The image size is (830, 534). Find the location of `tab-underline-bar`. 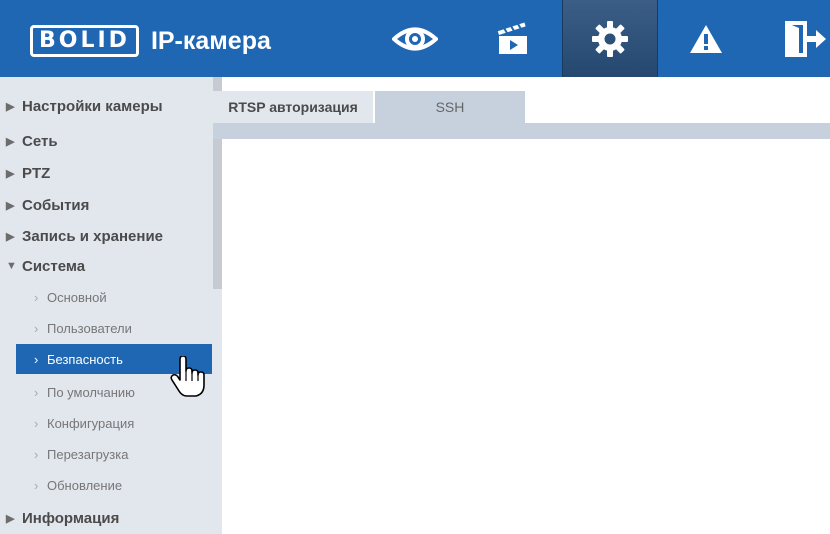

tab-underline-bar is located at coordinates (521, 131).